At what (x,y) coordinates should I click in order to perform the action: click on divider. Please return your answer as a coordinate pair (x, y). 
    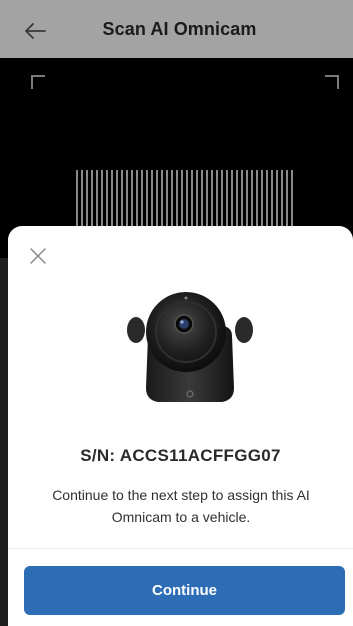
    Looking at the image, I should click on (180, 548).